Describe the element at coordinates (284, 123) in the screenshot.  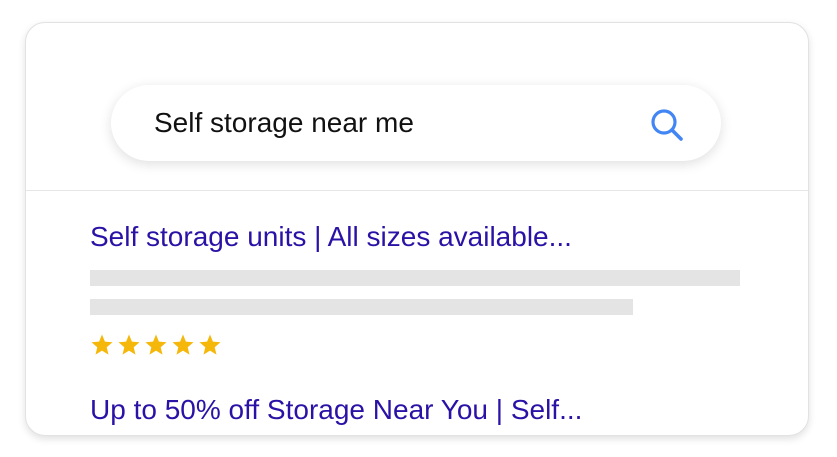
I see `search-query-text: Self storage near me` at that location.